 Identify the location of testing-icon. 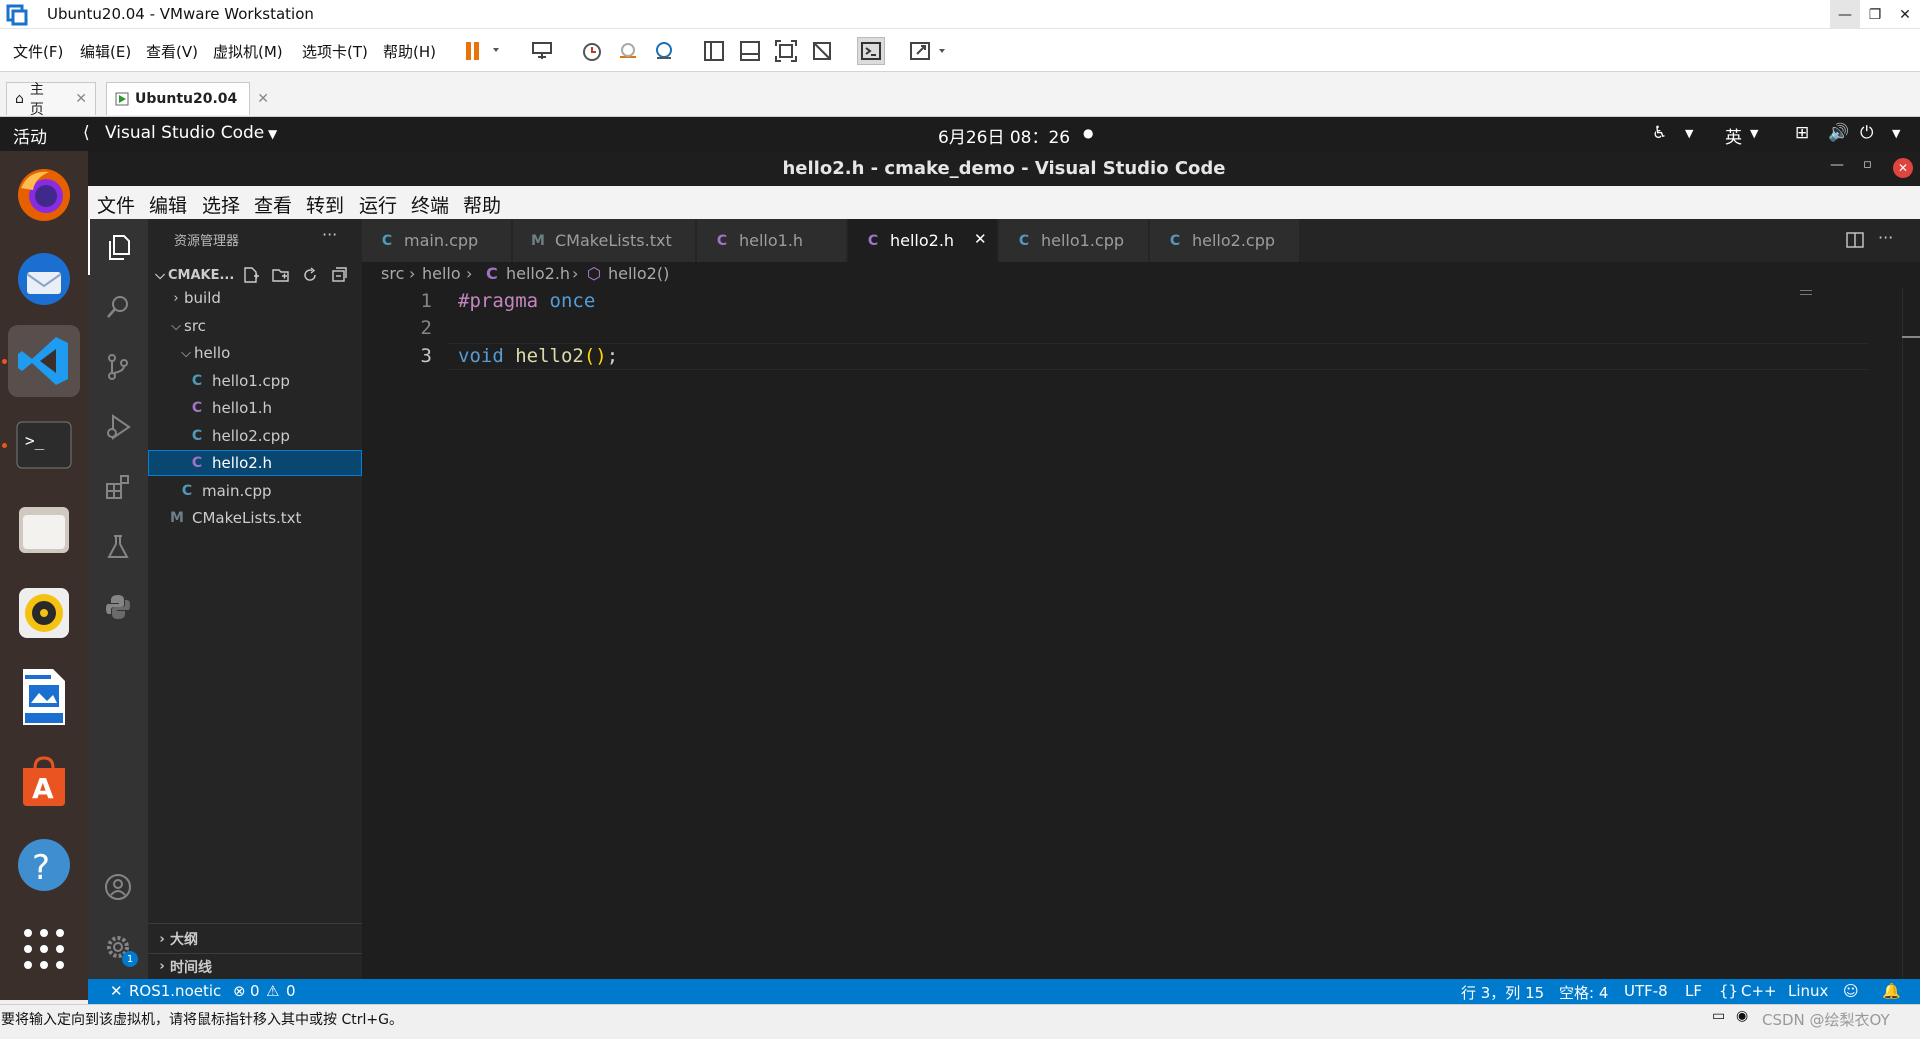
(118, 547).